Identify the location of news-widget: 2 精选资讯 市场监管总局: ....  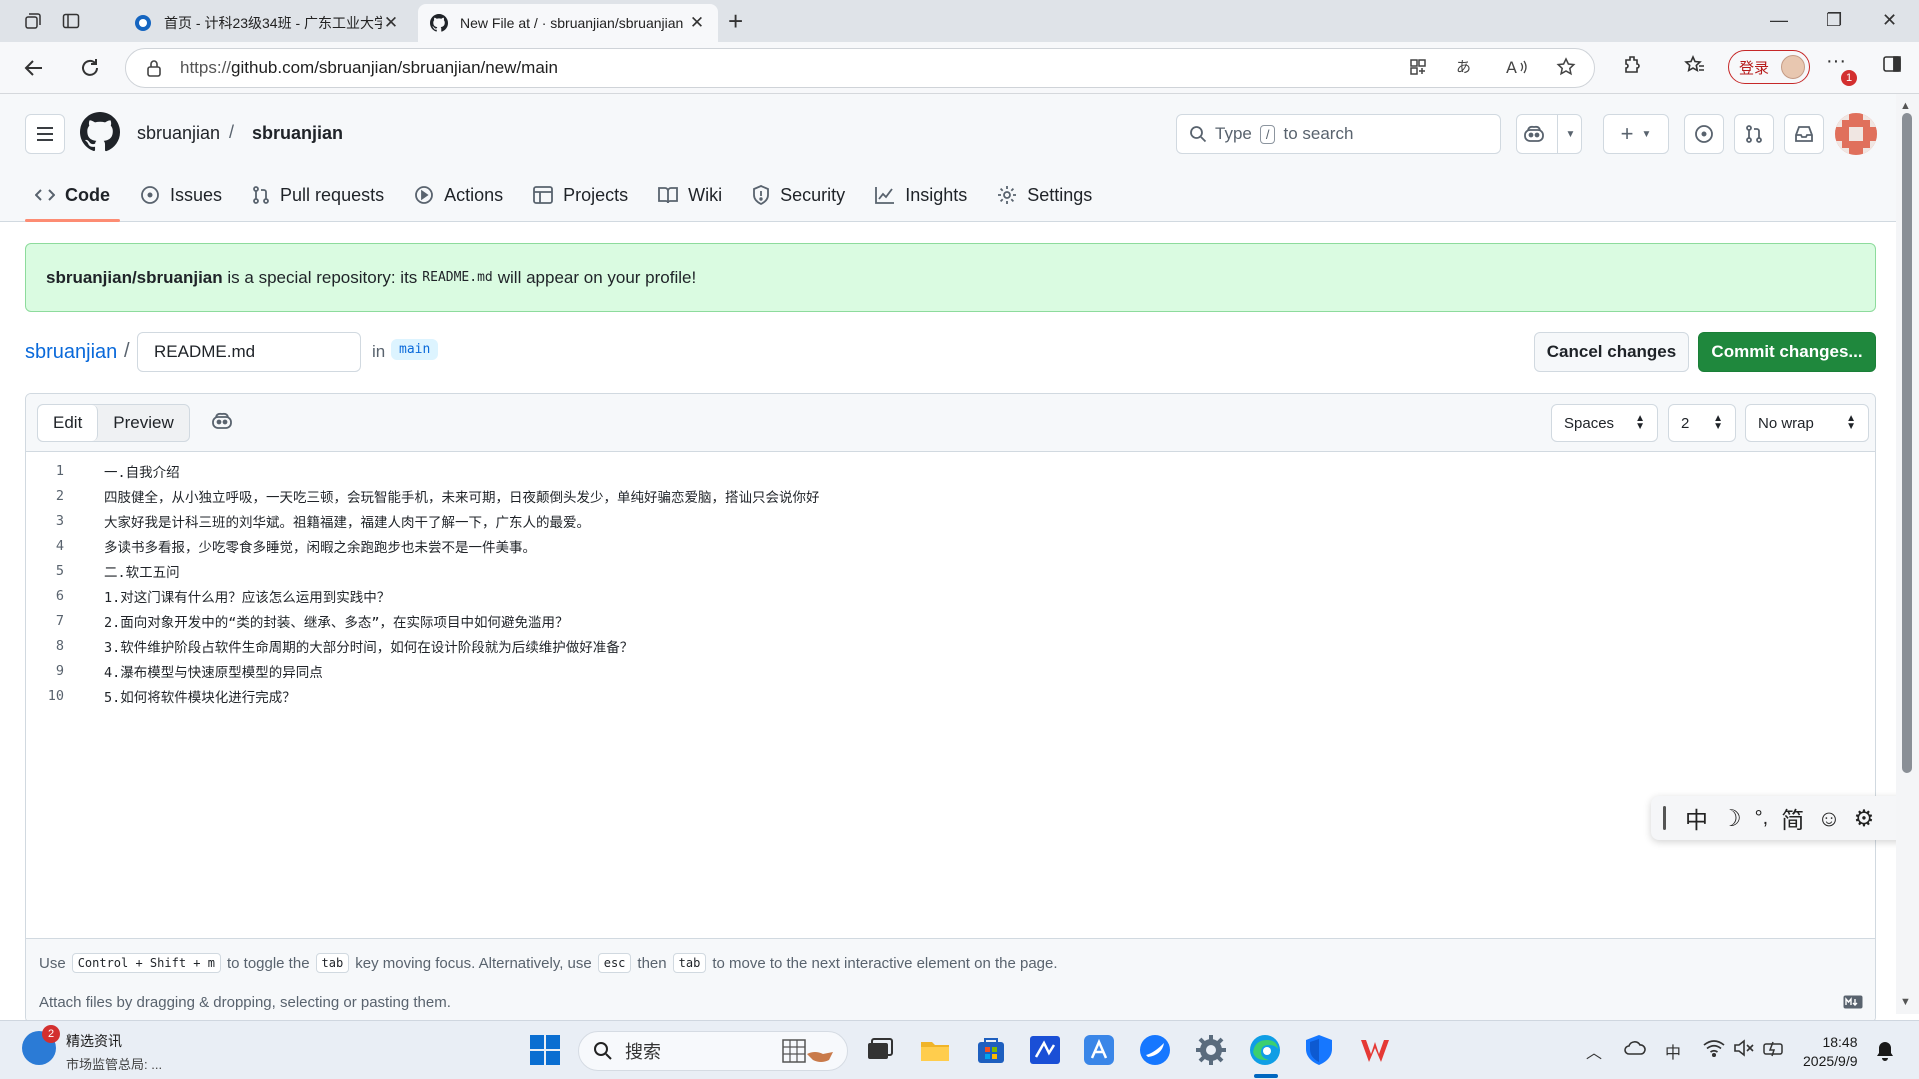
(92, 1049).